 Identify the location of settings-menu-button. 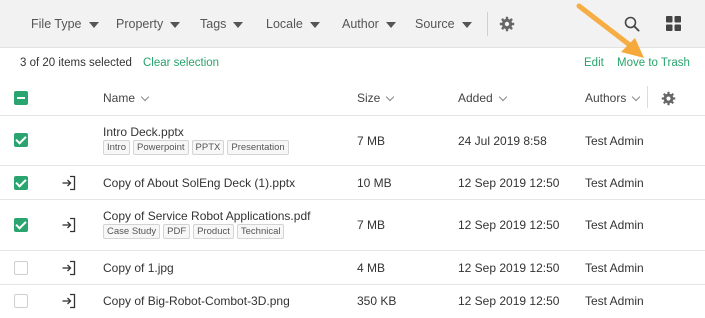
(516, 24).